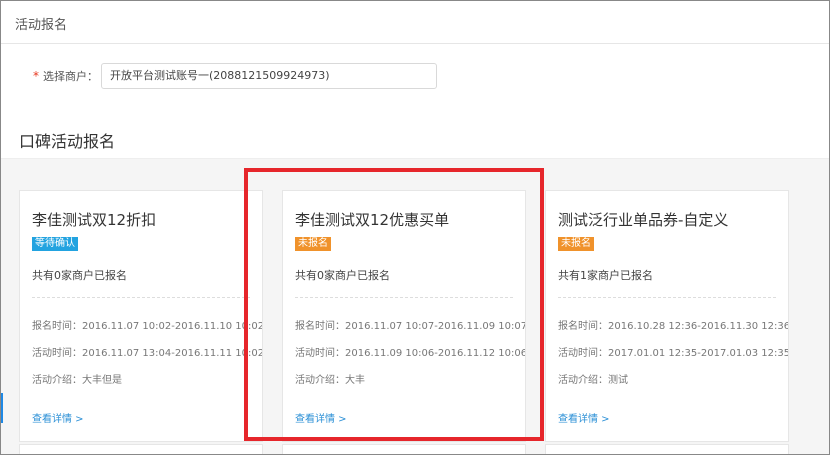  What do you see at coordinates (410, 353) in the screenshot?
I see `activity-time: 活动时间：2016.11.09 10:06-2016.11.12 10:06` at bounding box center [410, 353].